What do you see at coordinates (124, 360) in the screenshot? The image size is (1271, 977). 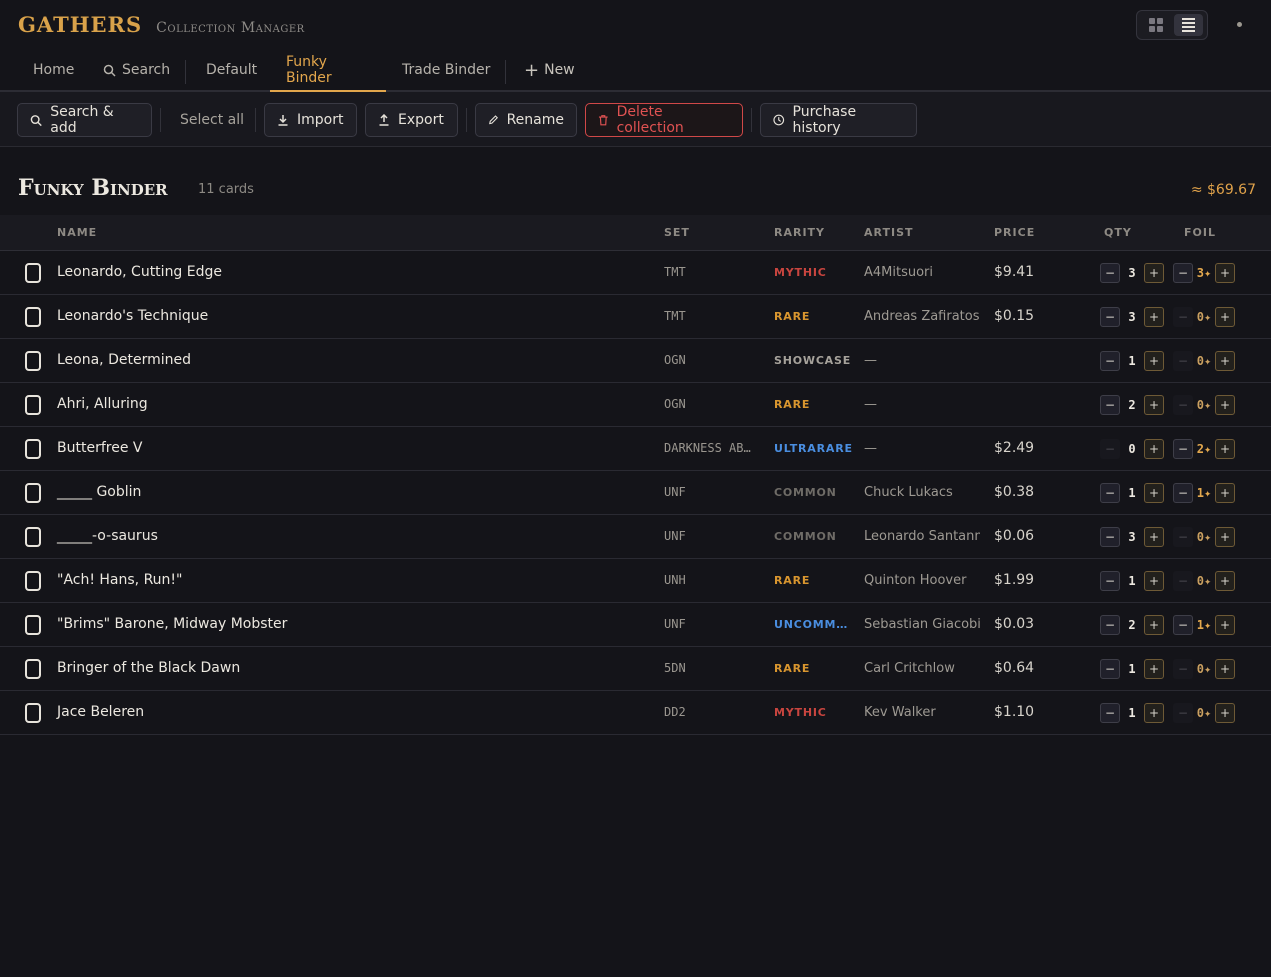 I see `card-name: Leona, Determined` at bounding box center [124, 360].